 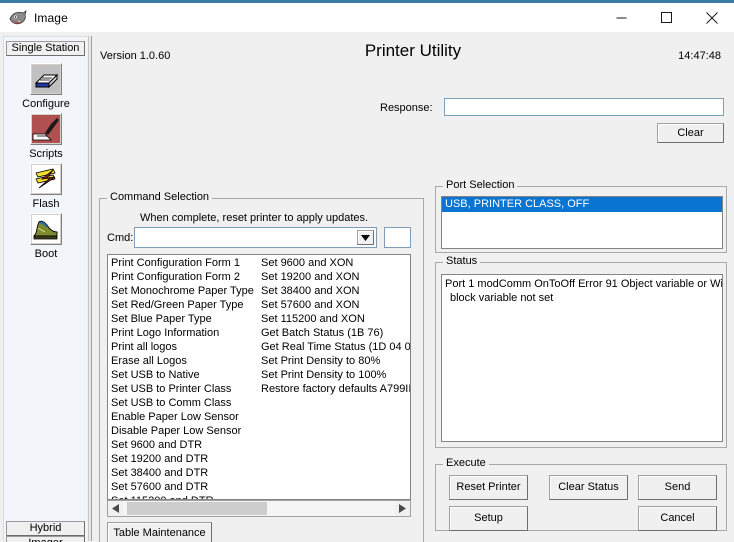 I want to click on close-icon, so click(x=711, y=17).